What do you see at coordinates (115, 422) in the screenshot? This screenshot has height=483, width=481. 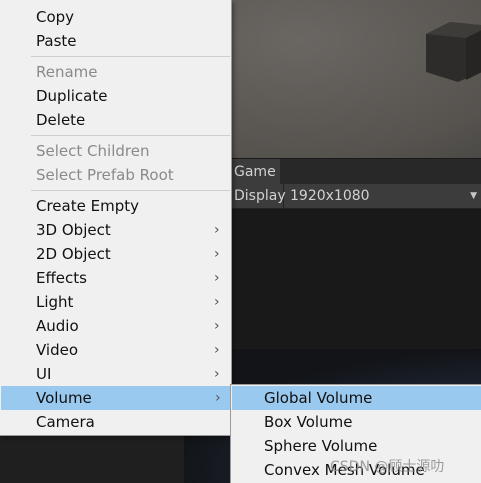 I see `menu-item-camera: Camera` at bounding box center [115, 422].